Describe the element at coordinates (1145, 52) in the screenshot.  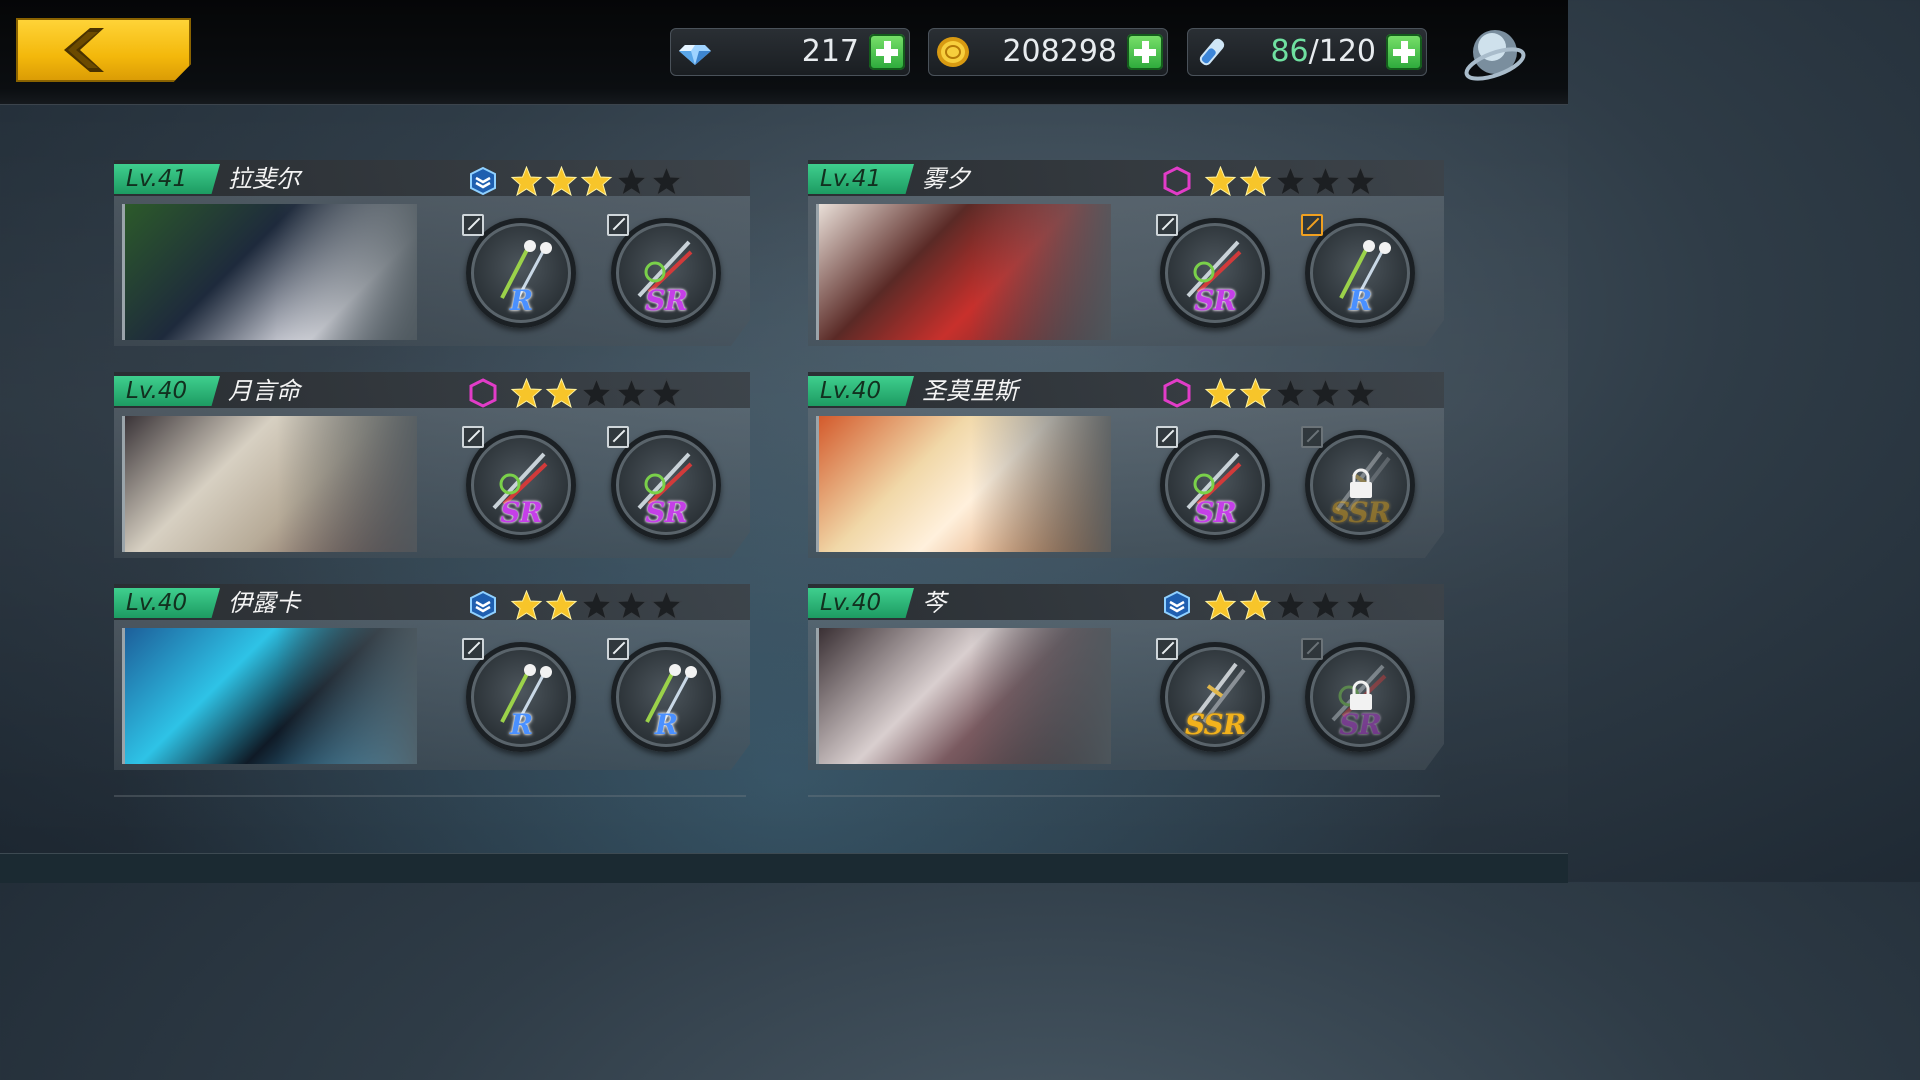
I see `add-gold-button` at that location.